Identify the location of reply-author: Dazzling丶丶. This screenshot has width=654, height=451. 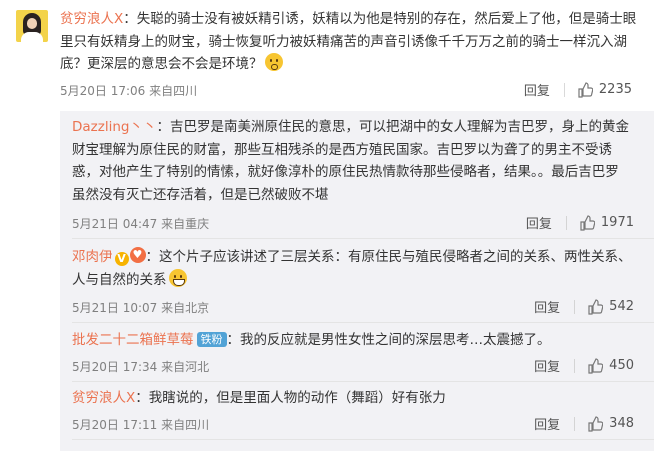
(114, 127).